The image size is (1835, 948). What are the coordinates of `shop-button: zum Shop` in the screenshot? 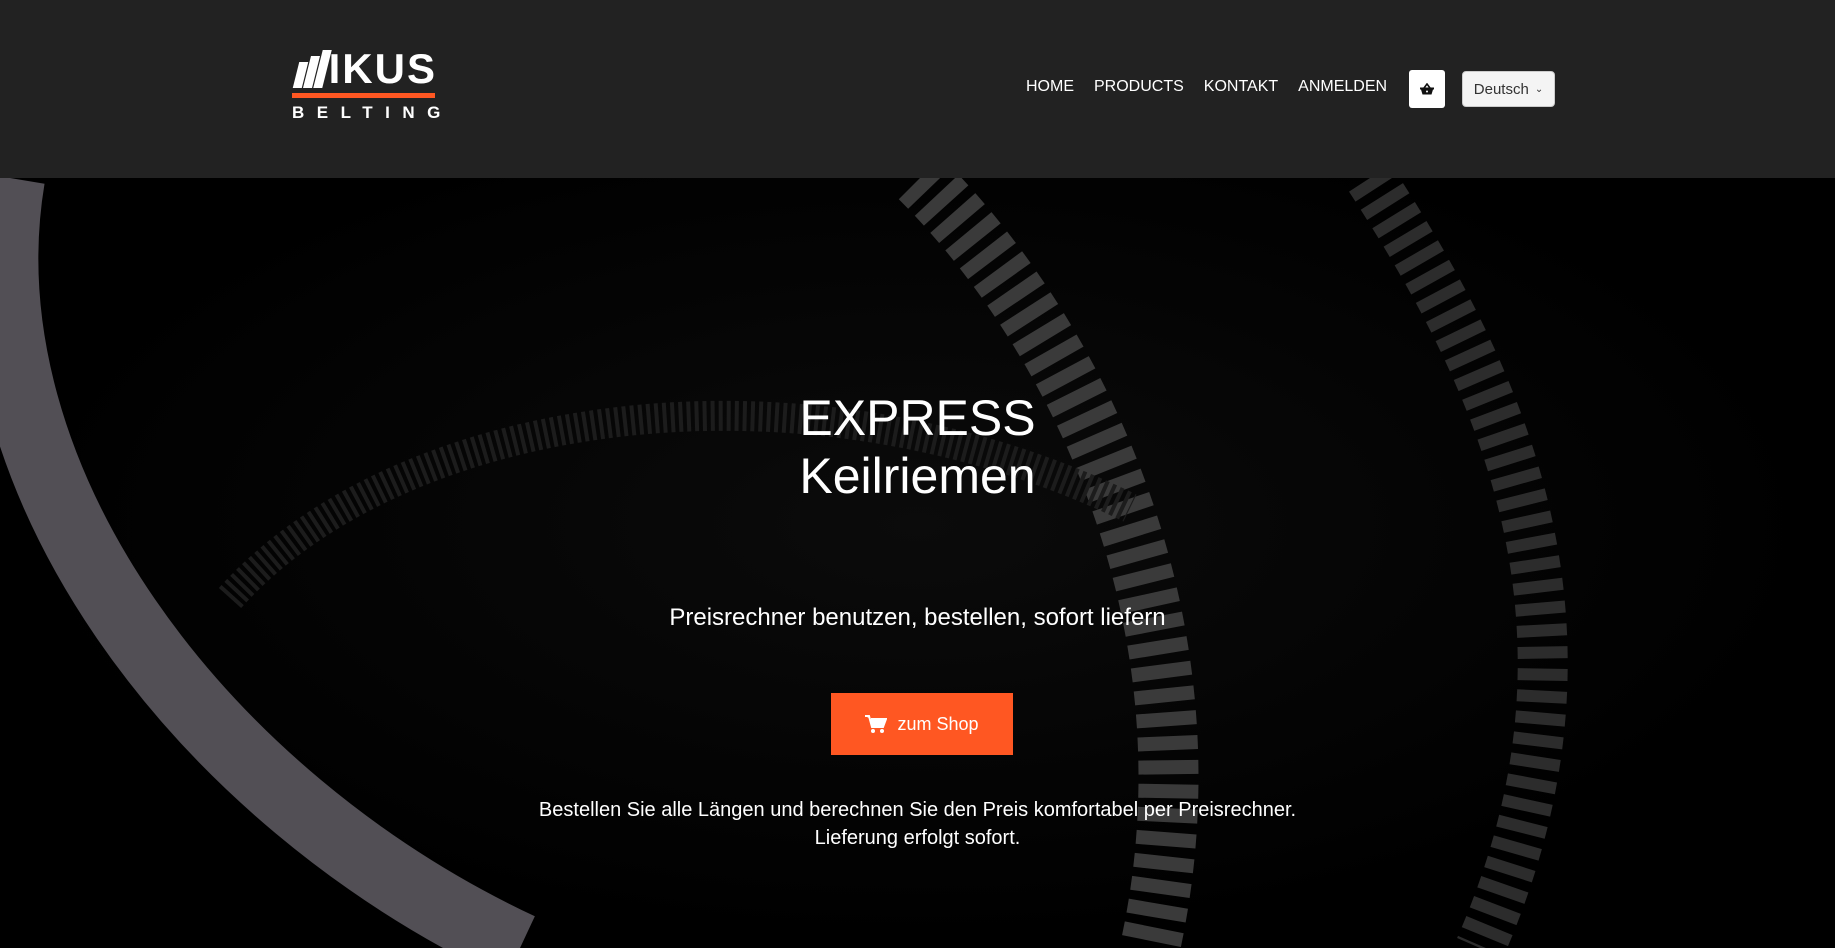 It's located at (922, 724).